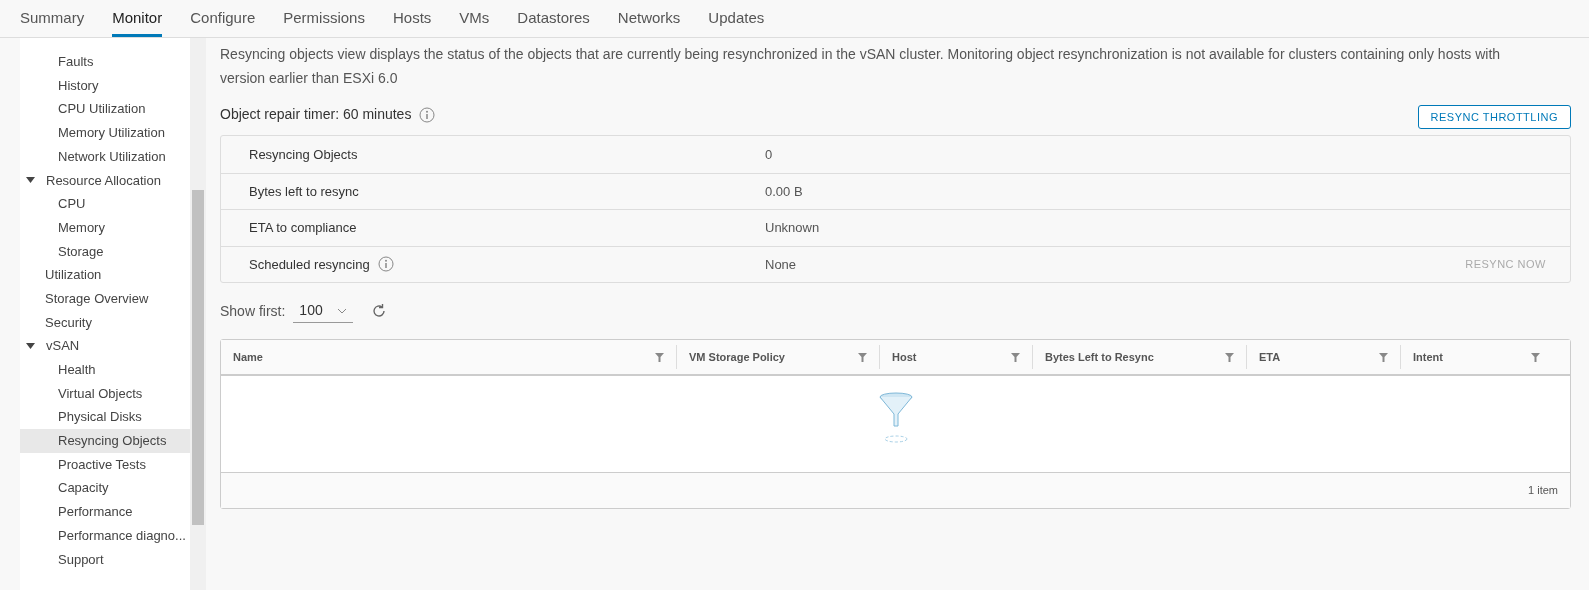  I want to click on tab: Updates, so click(736, 18).